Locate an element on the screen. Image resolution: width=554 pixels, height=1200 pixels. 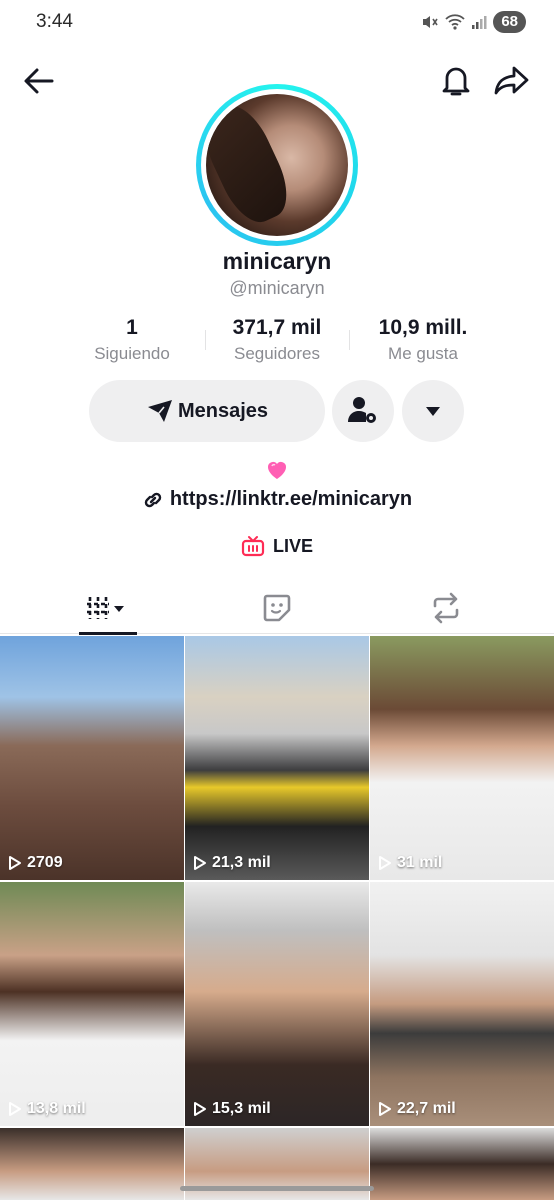
stat-label: Siguiendo is located at coordinates (132, 353).